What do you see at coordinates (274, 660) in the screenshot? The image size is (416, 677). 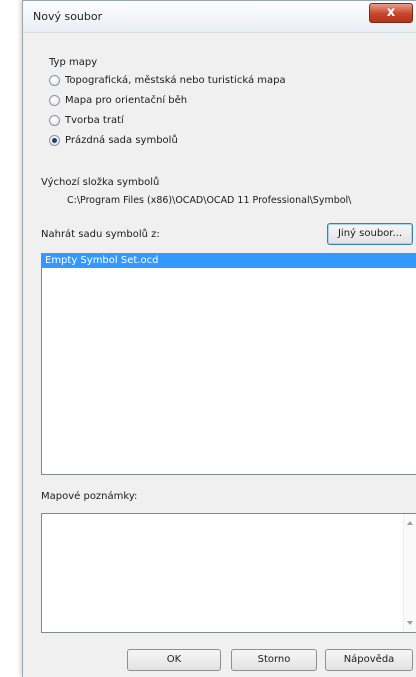 I see `cancel-button: Storno` at bounding box center [274, 660].